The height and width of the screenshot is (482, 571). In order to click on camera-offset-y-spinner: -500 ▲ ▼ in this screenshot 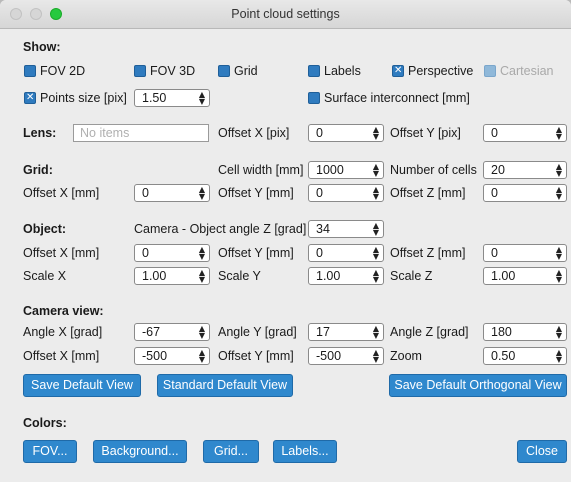, I will do `click(346, 356)`.